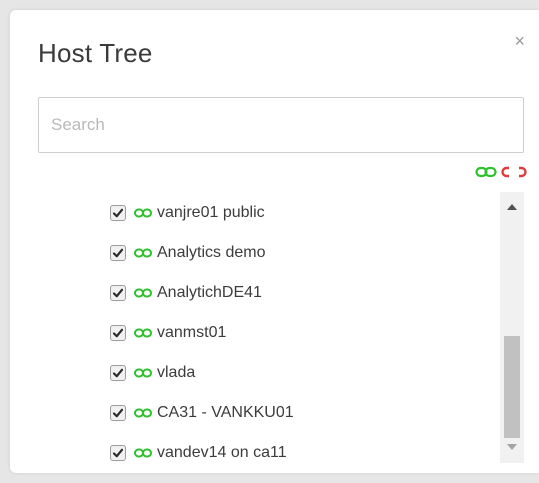 This screenshot has height=483, width=539. I want to click on dialog-title: Host Tree, so click(95, 53).